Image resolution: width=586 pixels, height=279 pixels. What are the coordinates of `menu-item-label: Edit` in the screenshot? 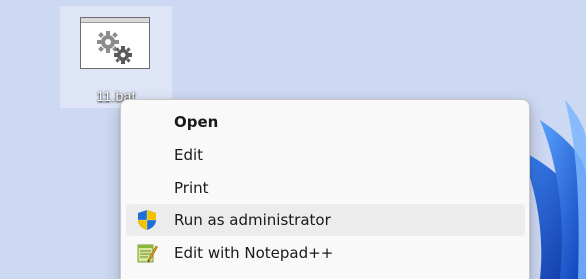 It's located at (189, 155).